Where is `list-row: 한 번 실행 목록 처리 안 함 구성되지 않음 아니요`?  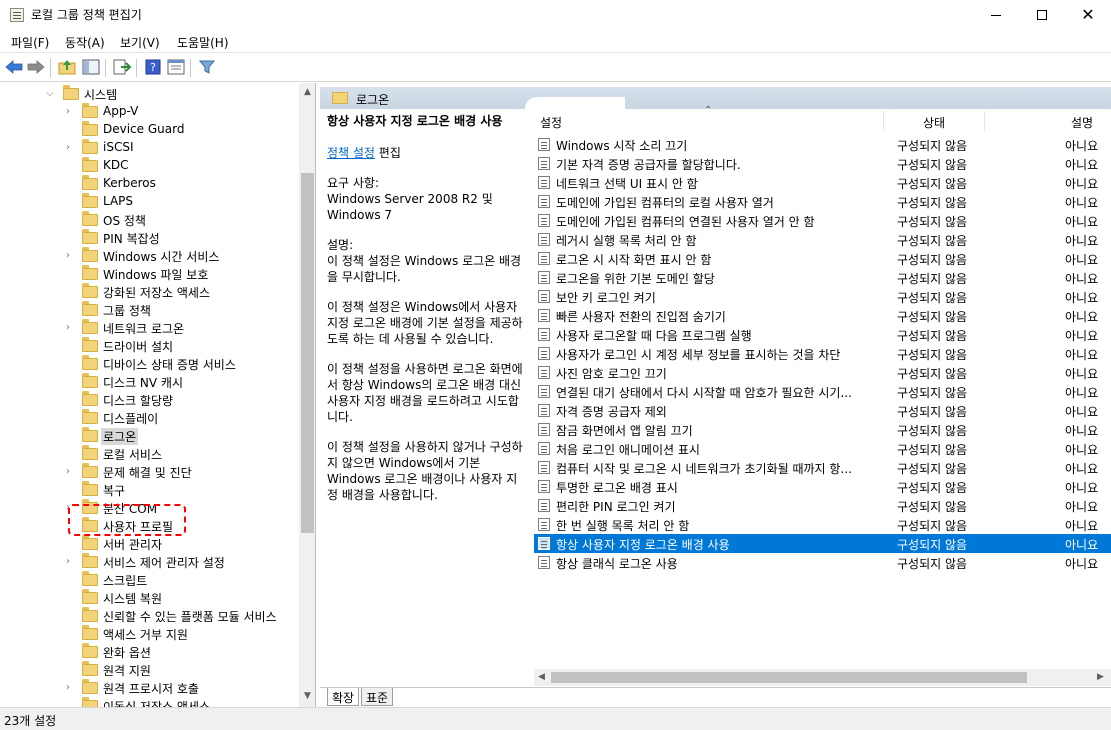 list-row: 한 번 실행 목록 처리 안 함 구성되지 않음 아니요 is located at coordinates (822, 524).